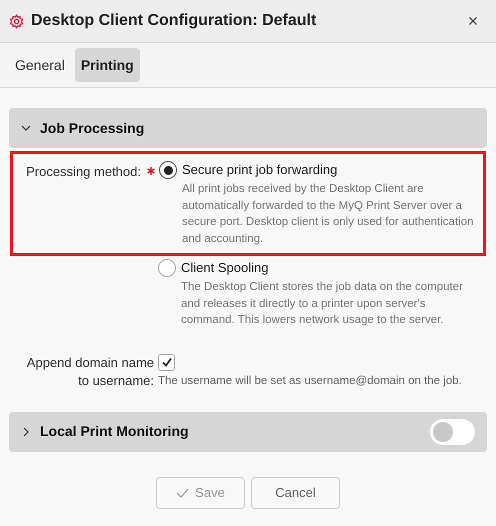 The image size is (496, 526). I want to click on tab: General, so click(40, 65).